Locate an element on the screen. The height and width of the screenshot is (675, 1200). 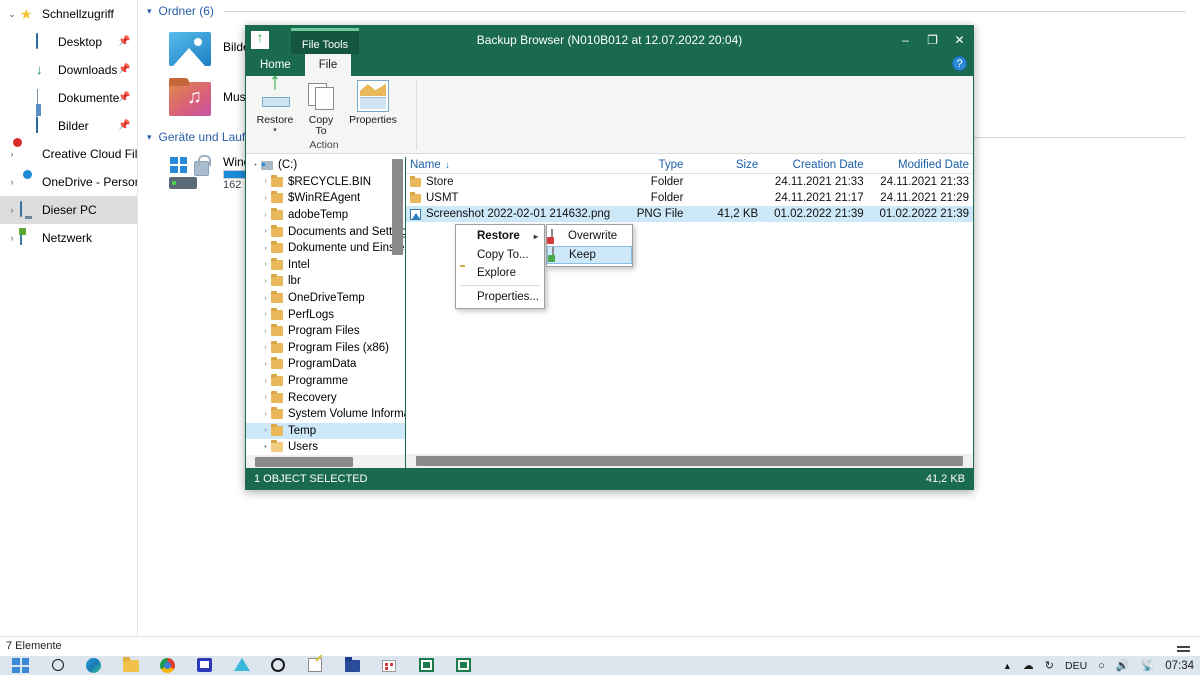
tree-item: › Temp is located at coordinates (325, 431).